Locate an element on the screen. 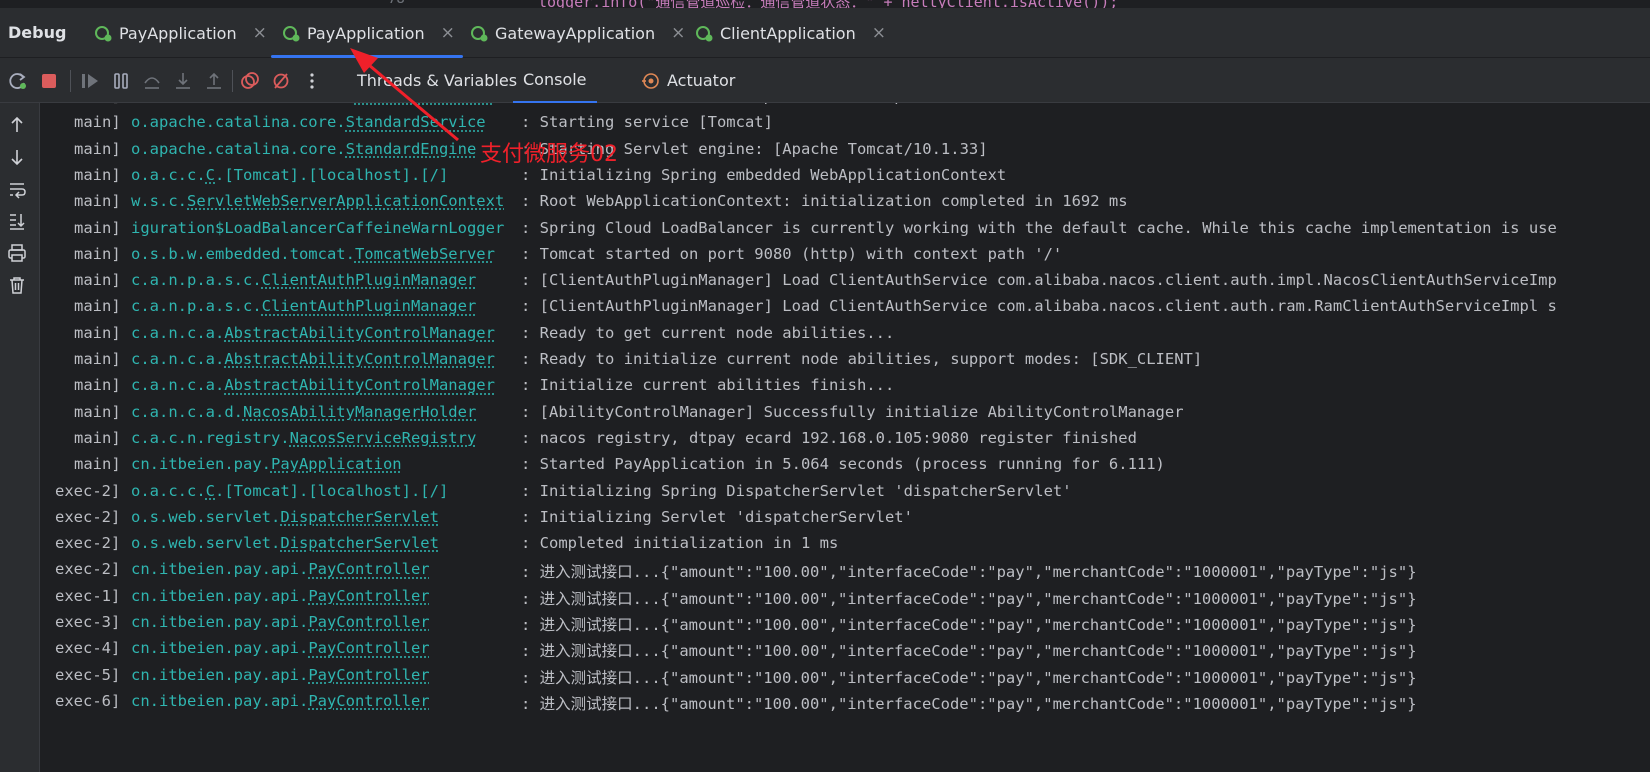 Image resolution: width=1650 pixels, height=772 pixels. logger-name: c.a.n.p.a.s.c.ClientAuthPluginManager is located at coordinates (303, 280).